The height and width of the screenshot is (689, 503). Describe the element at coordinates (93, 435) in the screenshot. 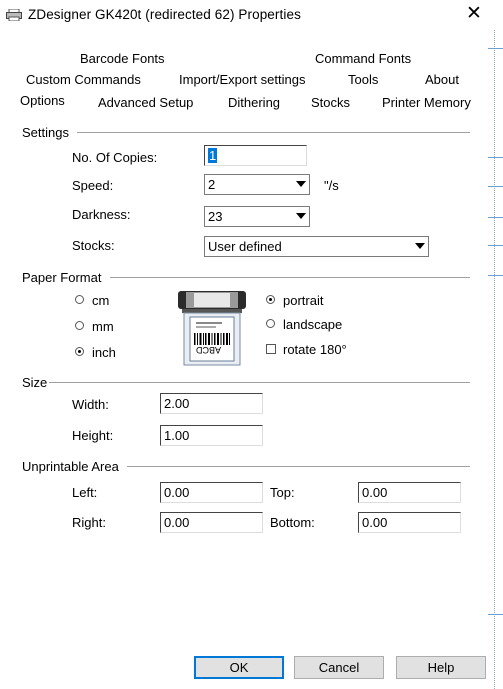

I see `height-label: Height:` at that location.